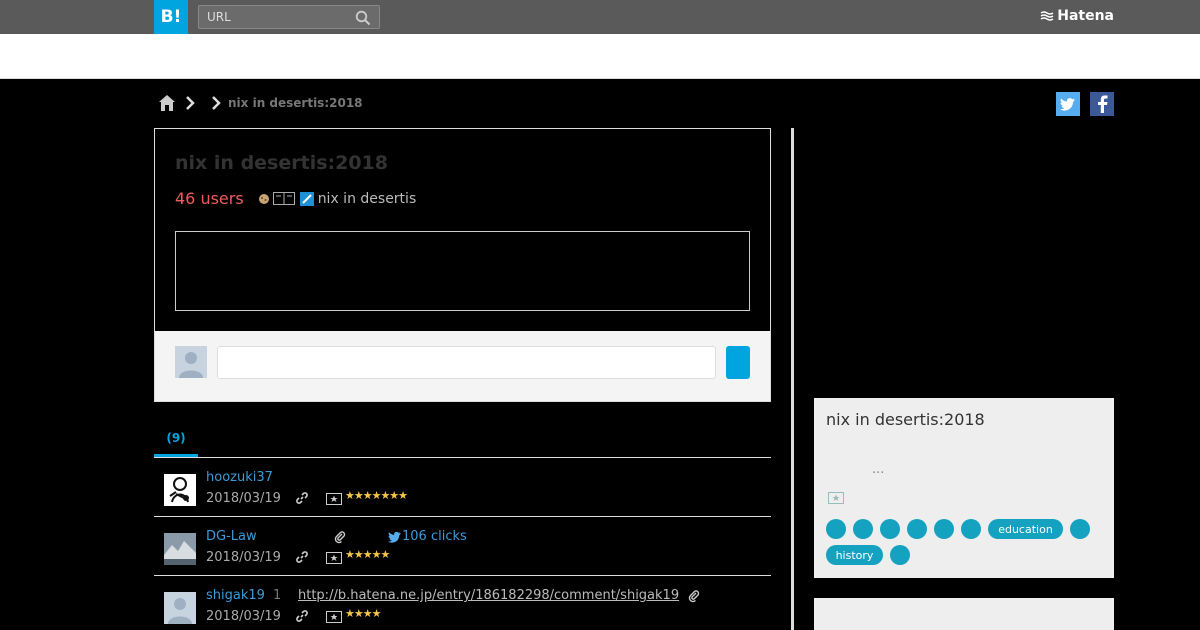  Describe the element at coordinates (462, 487) in the screenshot. I see `bookmark-row: hoozuki37 2018/03/19 ★★★★★★★` at that location.